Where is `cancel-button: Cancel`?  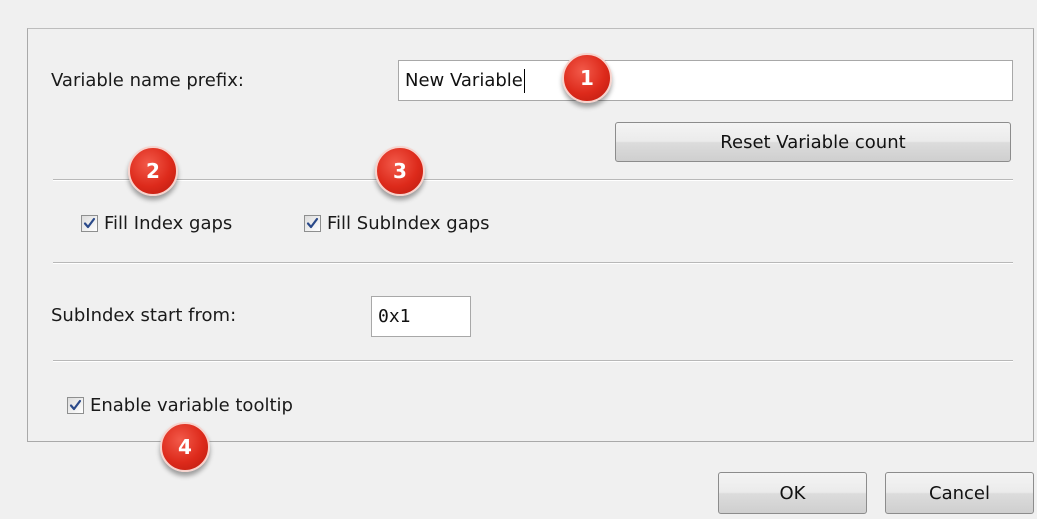 cancel-button: Cancel is located at coordinates (959, 493).